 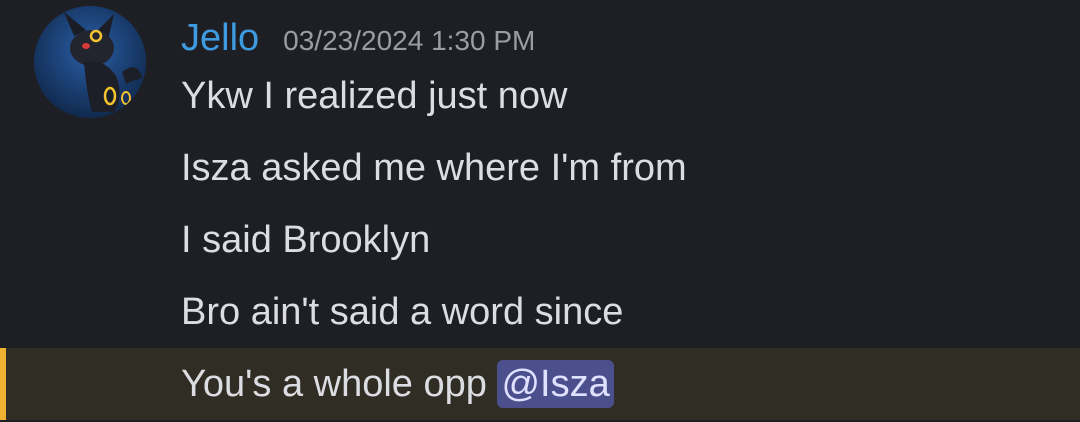 What do you see at coordinates (409, 40) in the screenshot?
I see `message-timestamp: 03/23/2024 1:30 PM` at bounding box center [409, 40].